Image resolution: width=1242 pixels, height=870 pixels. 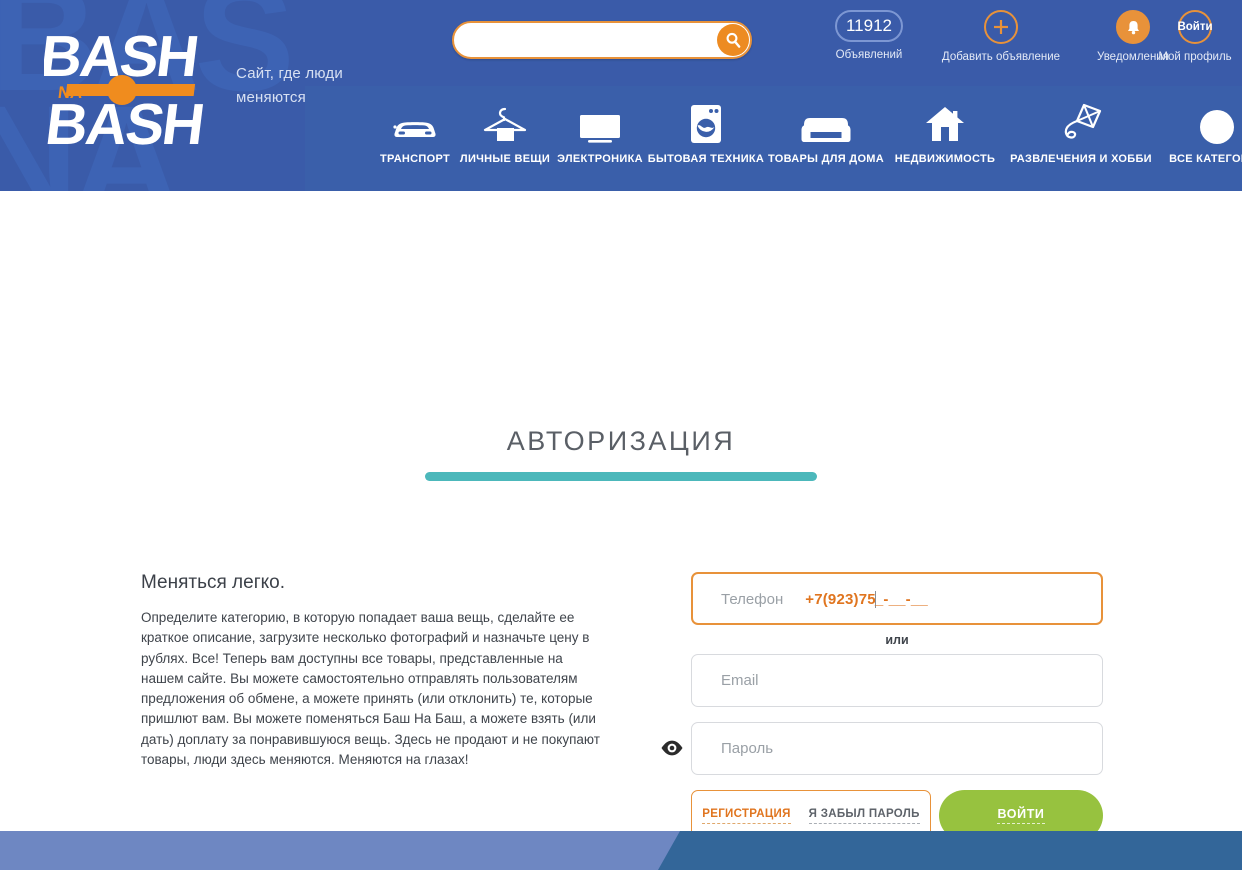 What do you see at coordinates (1205, 159) in the screenshot?
I see `category-label: ВСЕ КАТЕГОРИИ` at bounding box center [1205, 159].